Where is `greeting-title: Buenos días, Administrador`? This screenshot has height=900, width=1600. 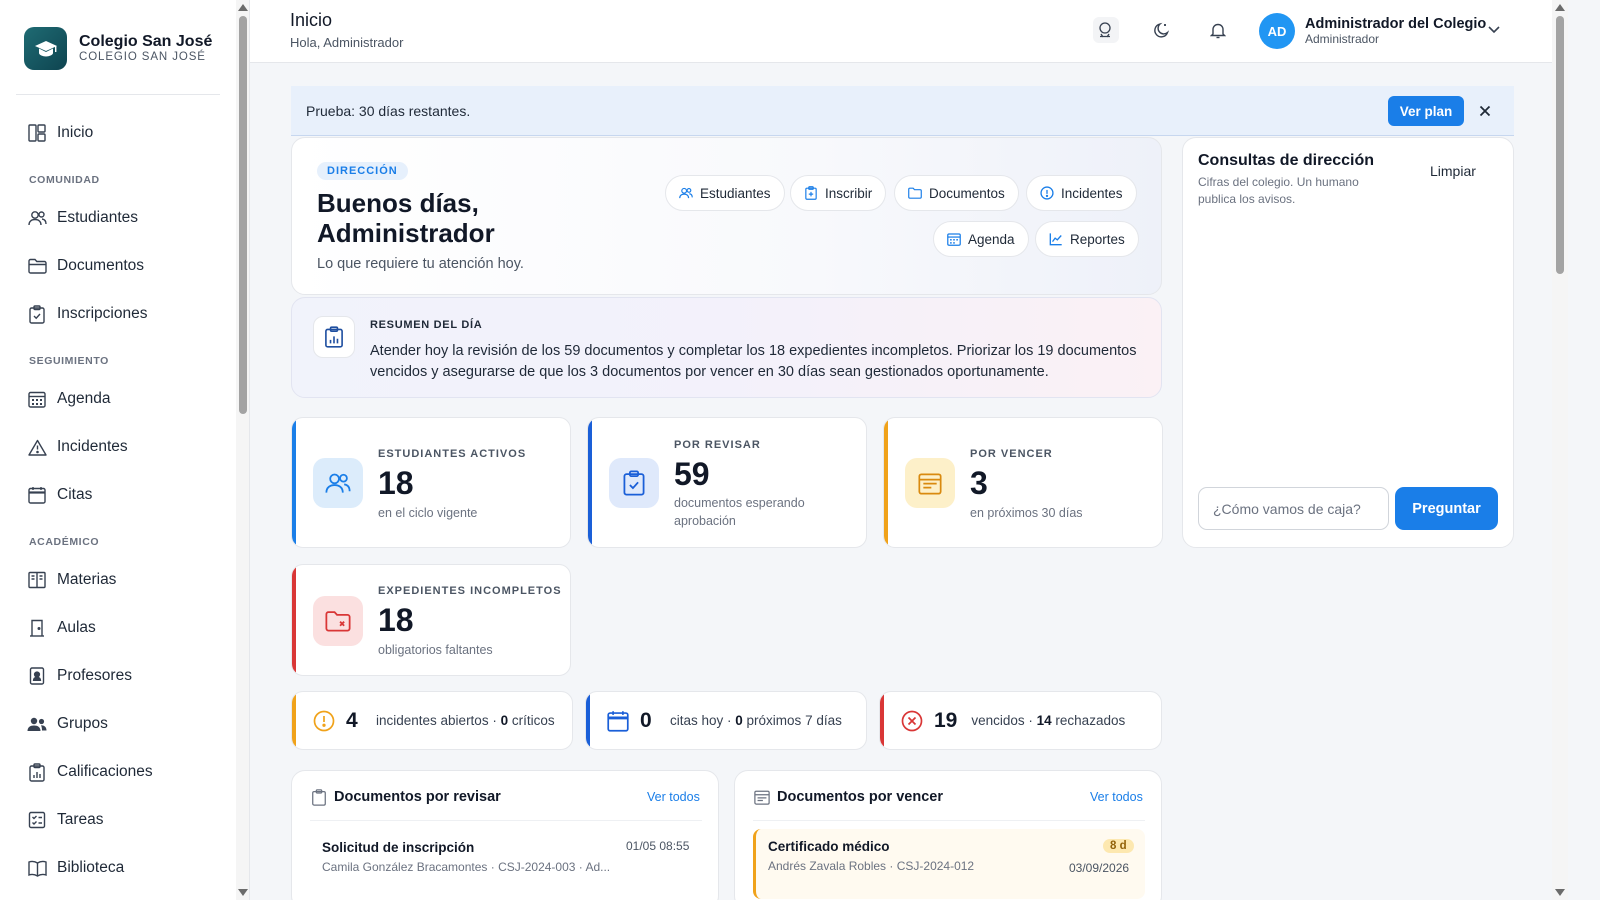 greeting-title: Buenos días, Administrador is located at coordinates (406, 218).